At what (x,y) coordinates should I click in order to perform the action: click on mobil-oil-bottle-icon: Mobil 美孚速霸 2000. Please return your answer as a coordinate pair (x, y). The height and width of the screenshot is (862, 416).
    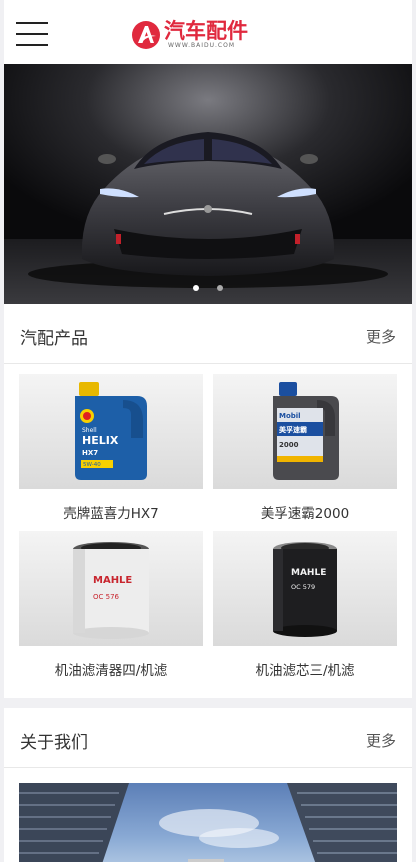
    Looking at the image, I should click on (306, 431).